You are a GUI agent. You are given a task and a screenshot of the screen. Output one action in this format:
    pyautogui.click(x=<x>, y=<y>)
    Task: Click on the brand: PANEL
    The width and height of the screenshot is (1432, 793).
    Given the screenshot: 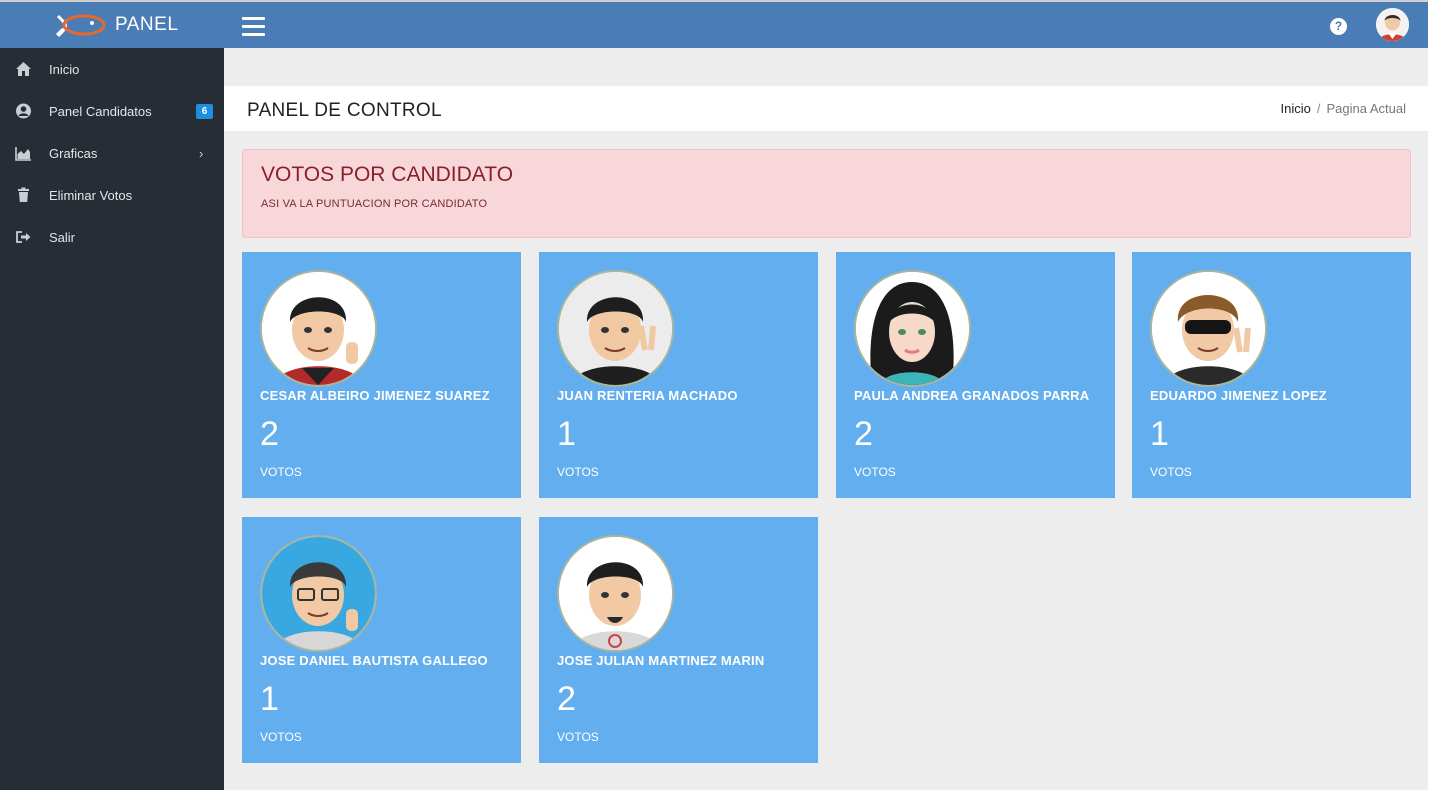 What is the action you would take?
    pyautogui.click(x=112, y=25)
    